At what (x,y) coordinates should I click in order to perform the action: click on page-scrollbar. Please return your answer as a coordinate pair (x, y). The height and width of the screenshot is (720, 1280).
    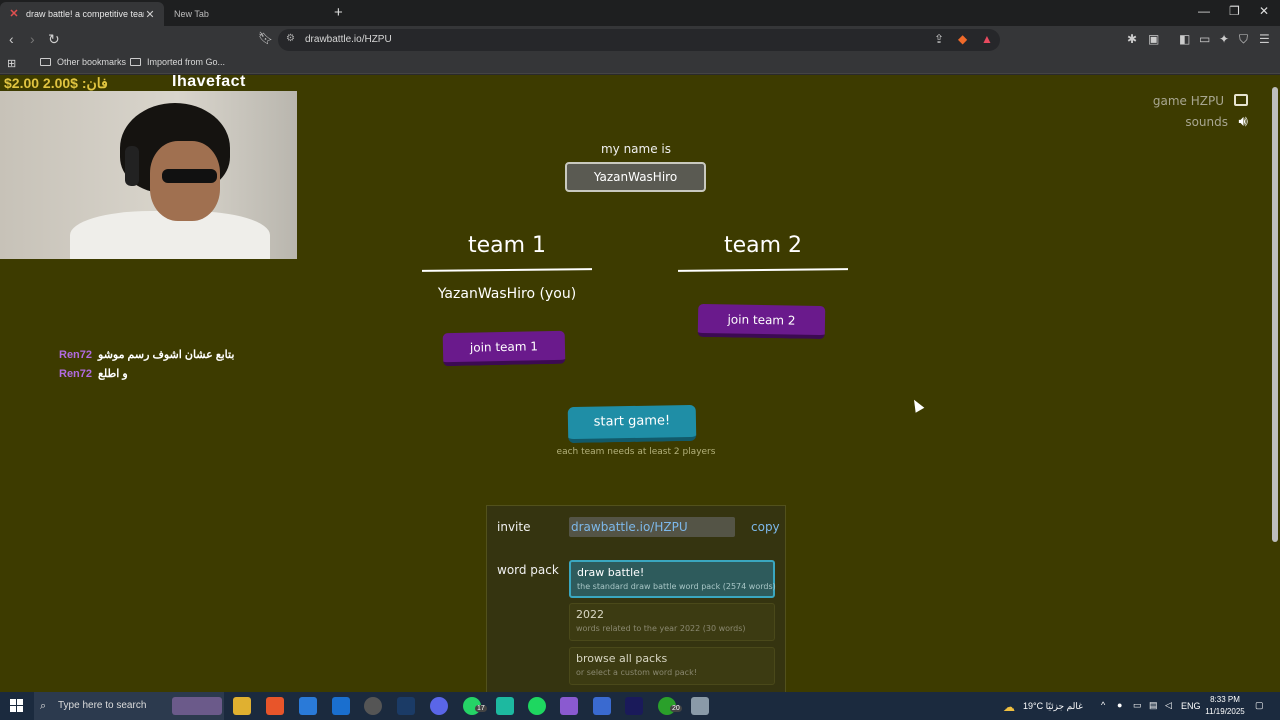
    Looking at the image, I should click on (1275, 383).